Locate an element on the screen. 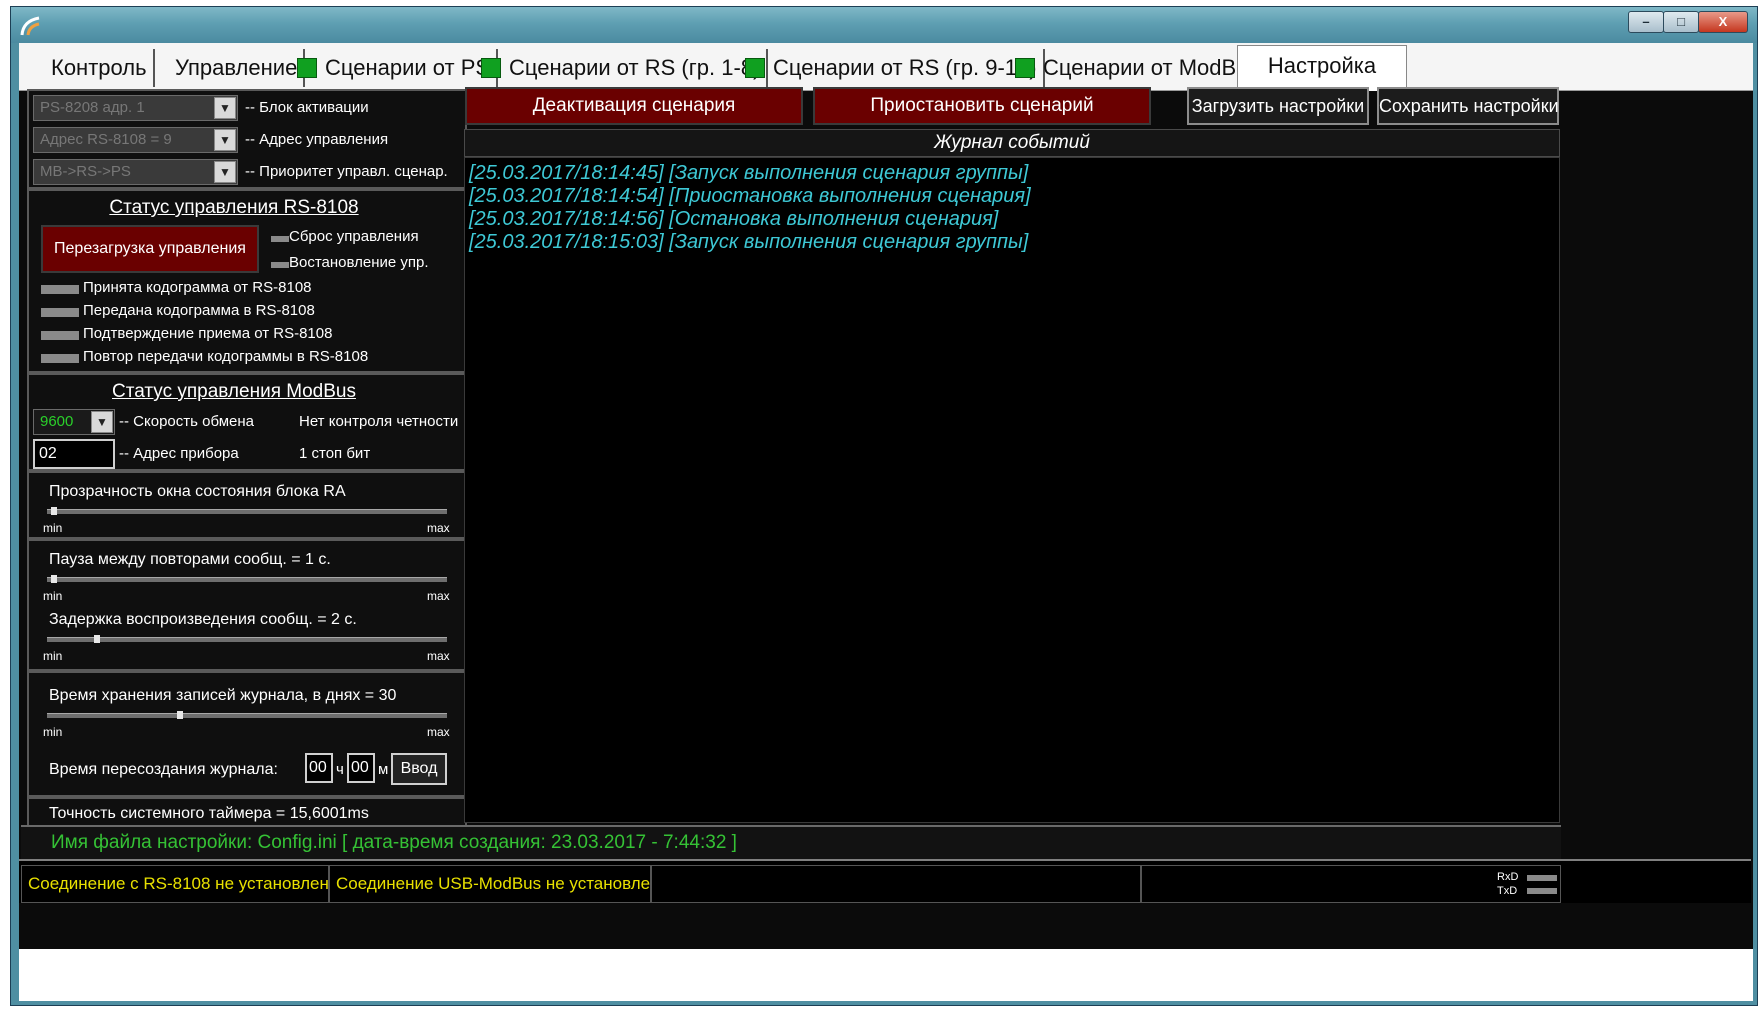 The width and height of the screenshot is (1762, 1010). parity-label: Нет контроля четности is located at coordinates (379, 421).